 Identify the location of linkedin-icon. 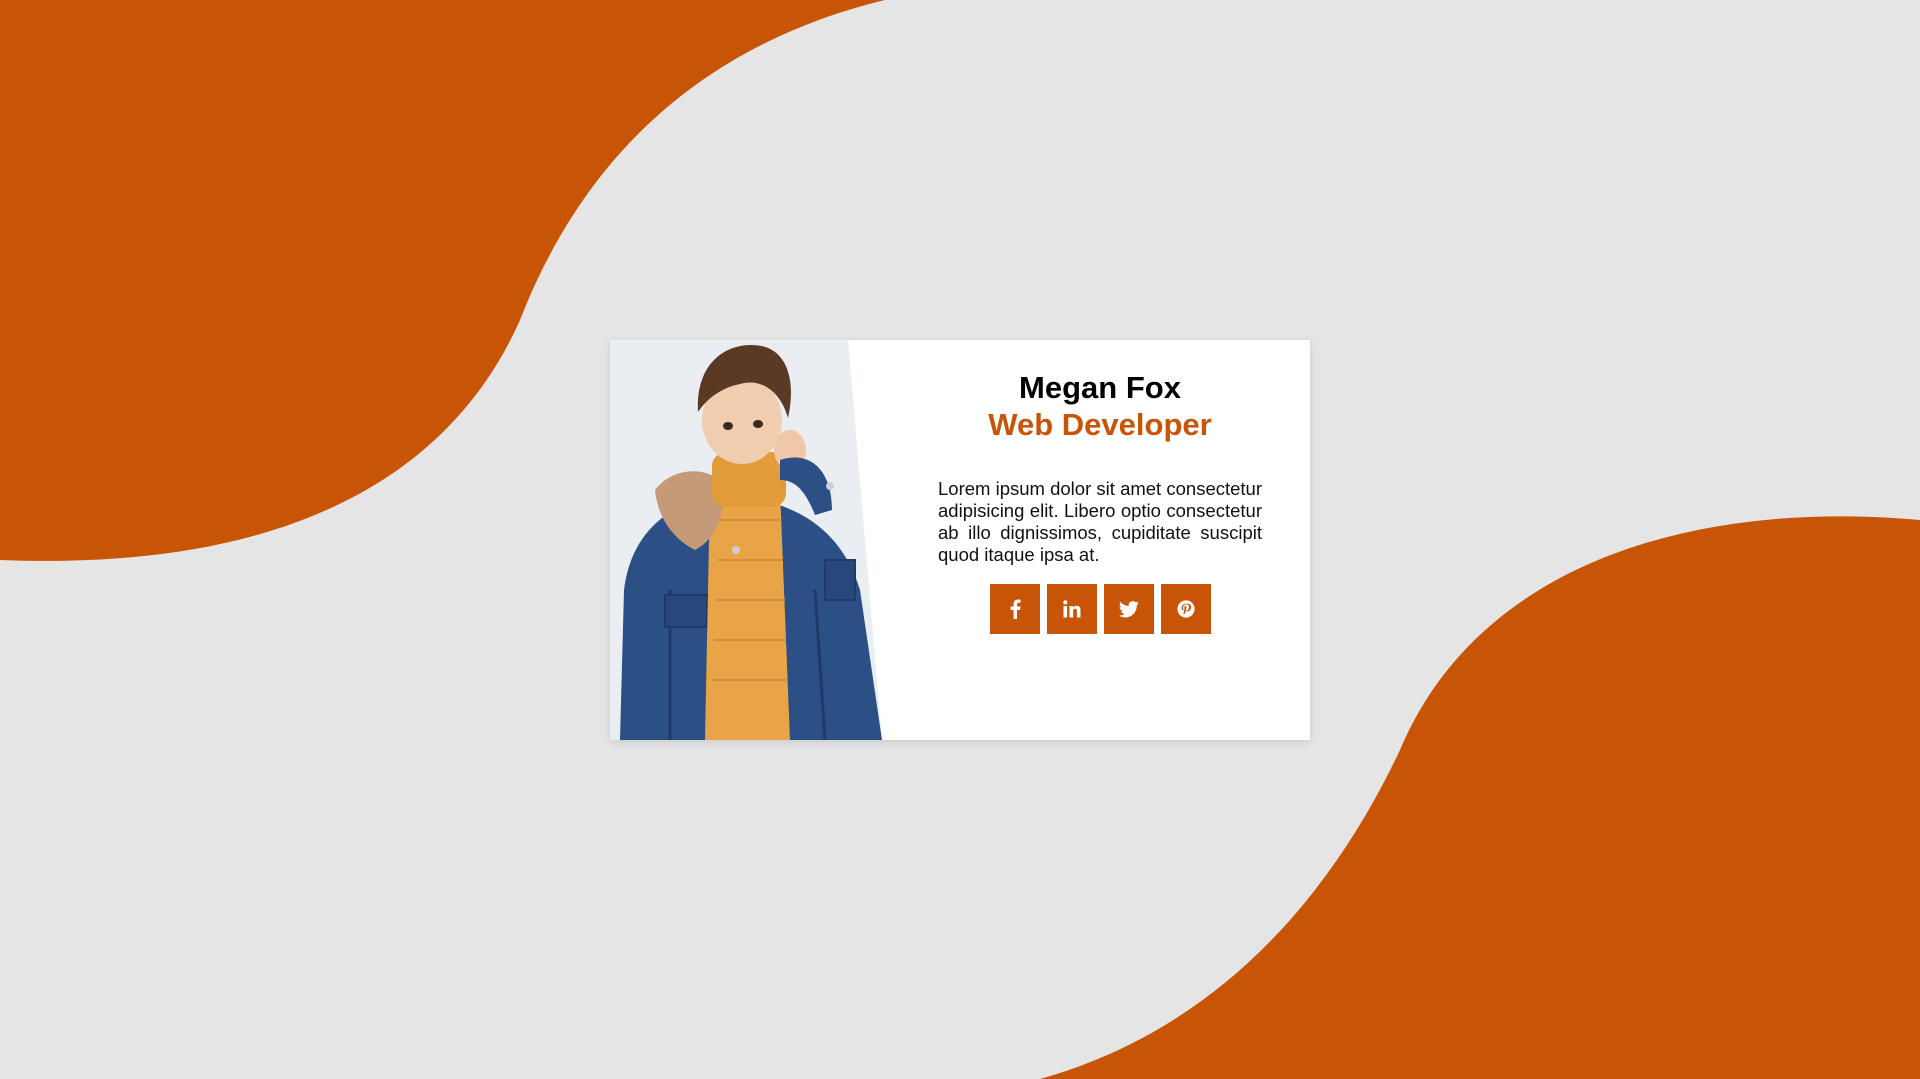
(1071, 609).